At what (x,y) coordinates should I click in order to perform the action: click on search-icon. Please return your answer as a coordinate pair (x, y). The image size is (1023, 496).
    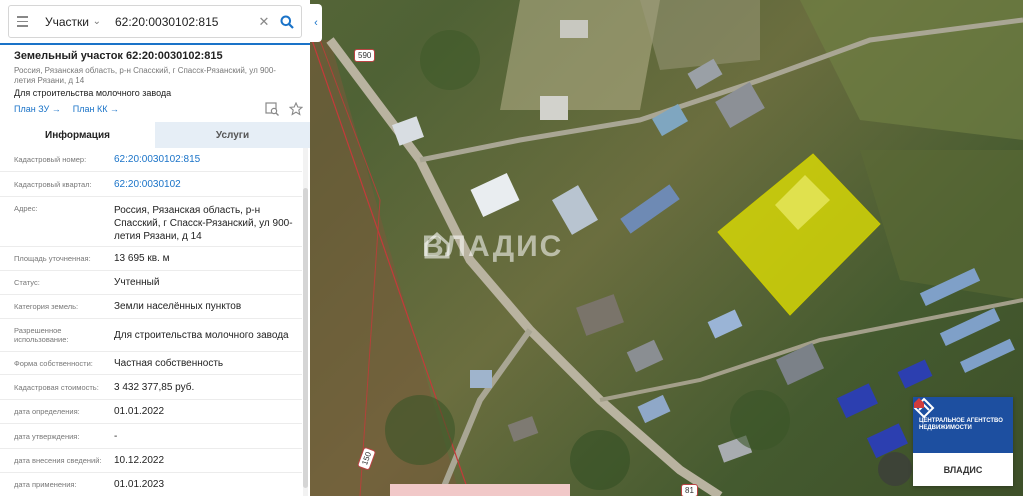
    Looking at the image, I should click on (287, 22).